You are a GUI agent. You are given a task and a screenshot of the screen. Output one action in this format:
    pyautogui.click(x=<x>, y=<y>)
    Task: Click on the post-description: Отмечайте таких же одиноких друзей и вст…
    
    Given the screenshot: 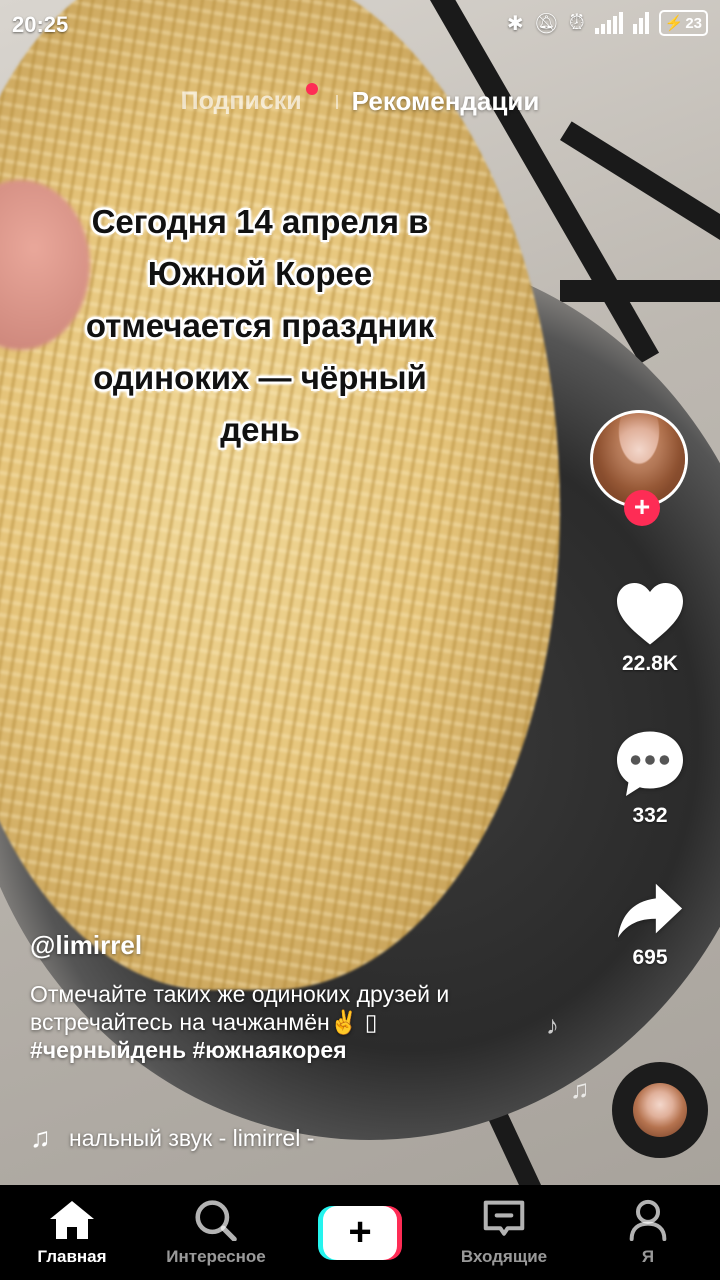 What is the action you would take?
    pyautogui.click(x=240, y=1022)
    